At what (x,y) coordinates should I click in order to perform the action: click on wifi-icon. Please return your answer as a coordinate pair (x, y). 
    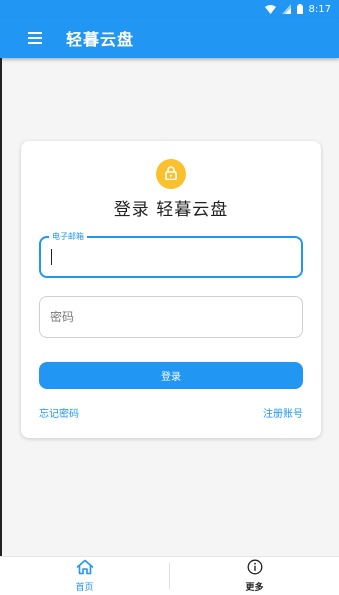
    Looking at the image, I should click on (270, 9).